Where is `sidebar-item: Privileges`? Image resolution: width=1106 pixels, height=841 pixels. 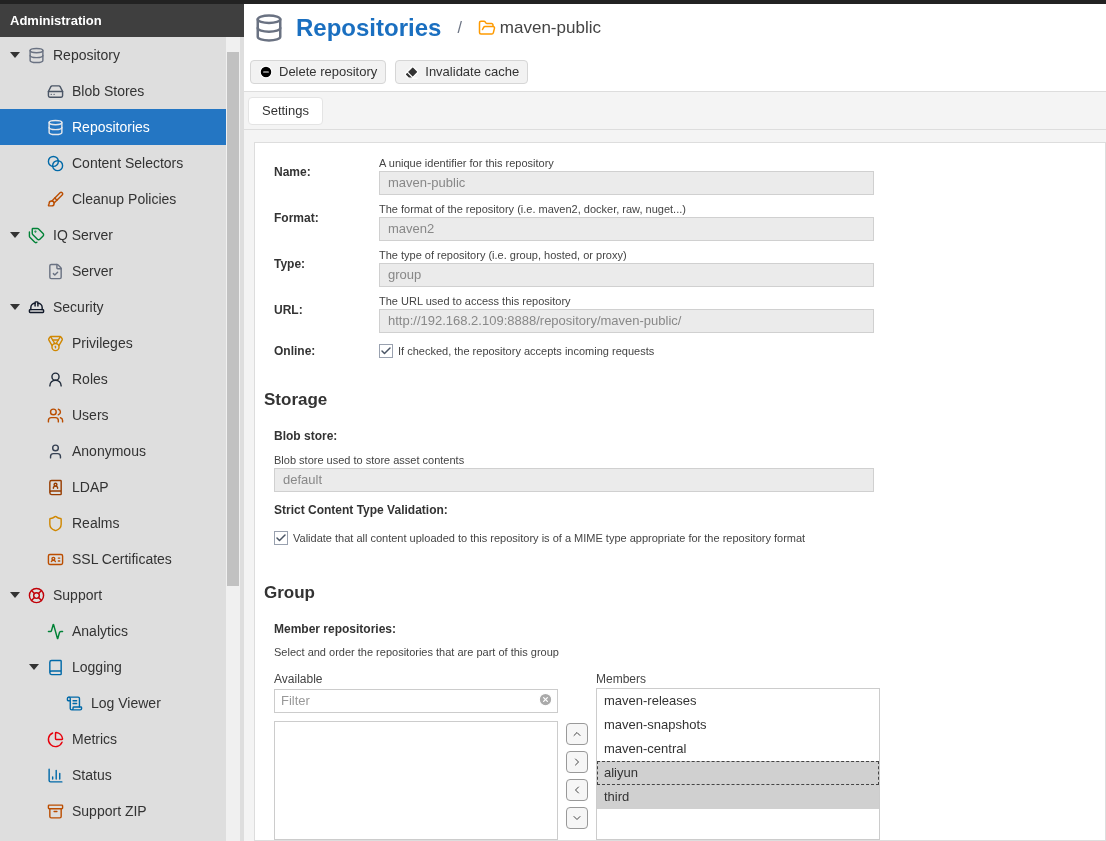
sidebar-item: Privileges is located at coordinates (113, 343).